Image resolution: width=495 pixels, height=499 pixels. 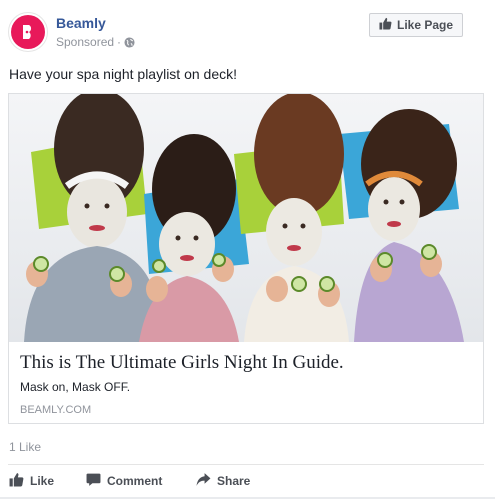 What do you see at coordinates (135, 481) in the screenshot?
I see `comment-label: Comment` at bounding box center [135, 481].